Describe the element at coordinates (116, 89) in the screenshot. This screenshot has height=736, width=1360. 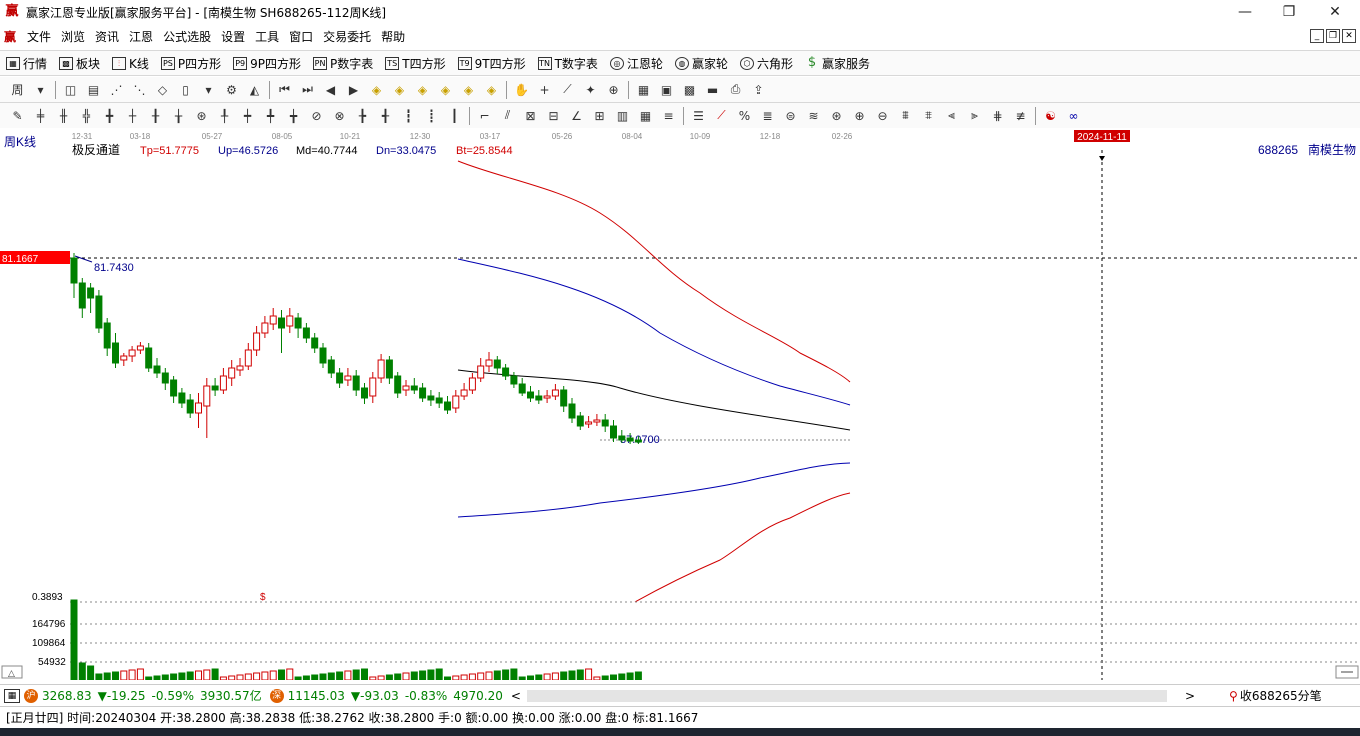
I see `tool-c-icon: ⋰` at that location.